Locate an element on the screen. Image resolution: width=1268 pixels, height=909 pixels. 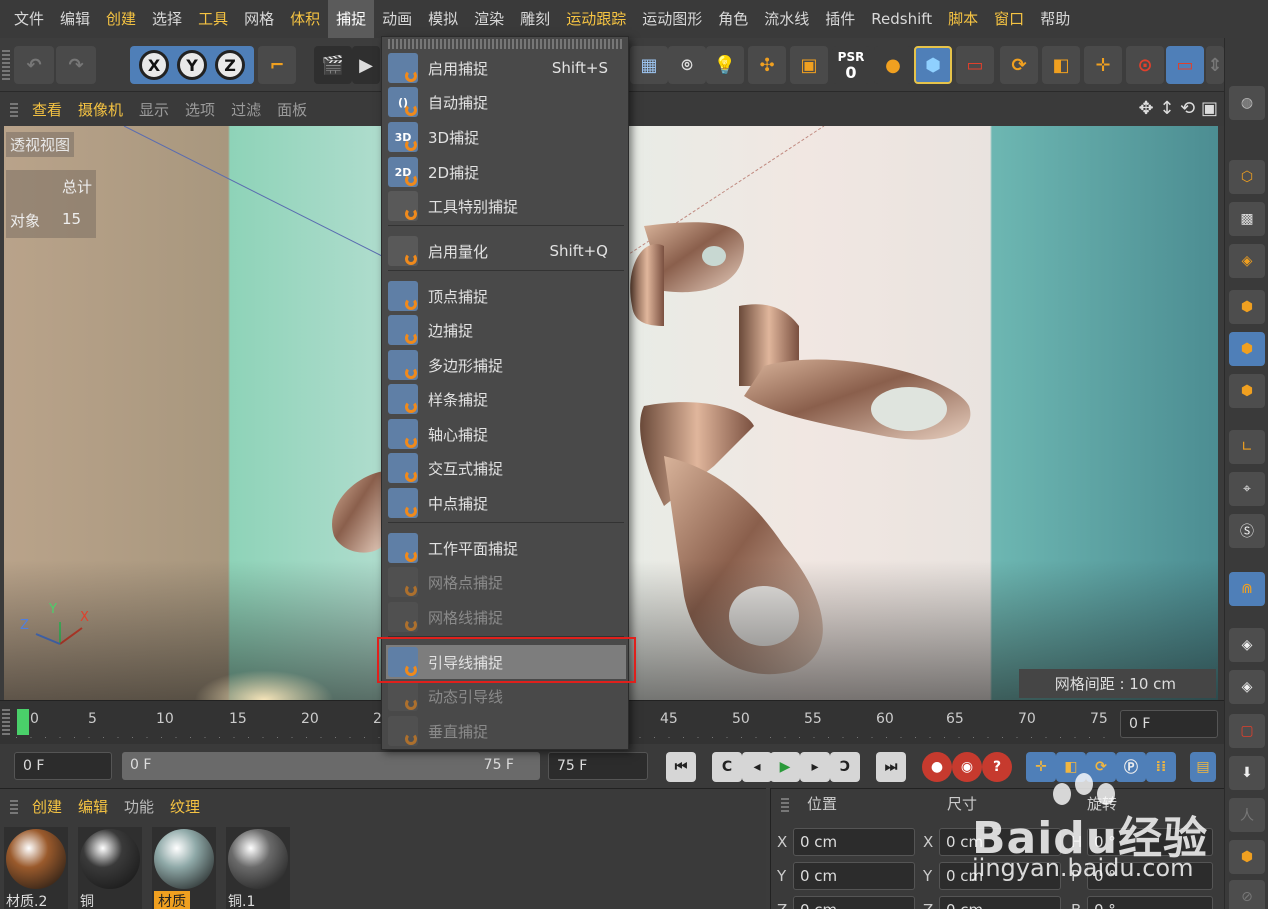
edge-mode-button: ⬢ is located at coordinates (1247, 349).